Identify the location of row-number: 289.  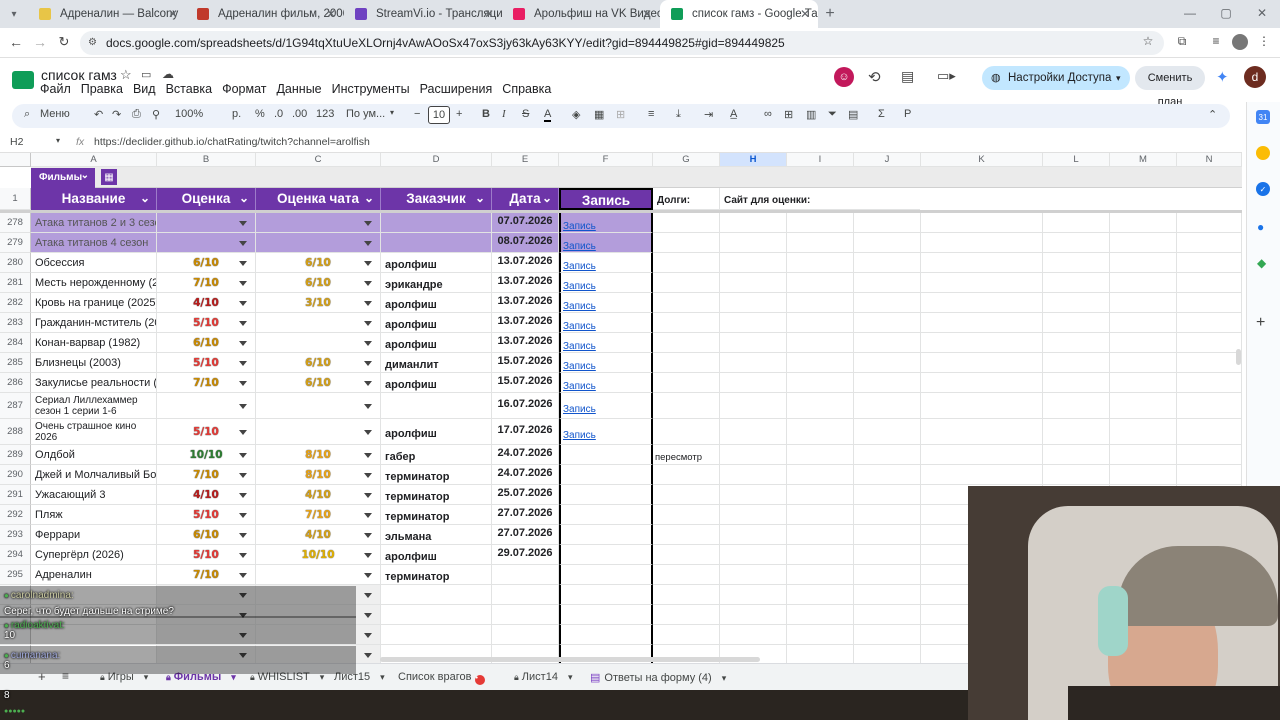
(15, 455).